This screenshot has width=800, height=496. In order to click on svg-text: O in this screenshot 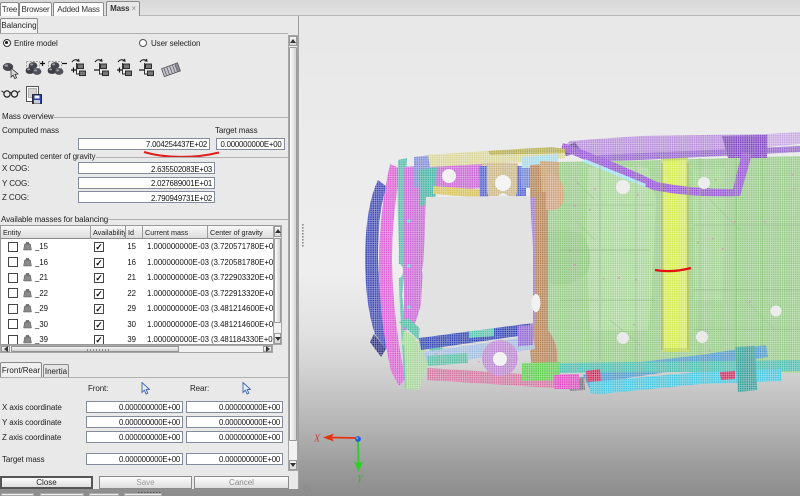, I will do `click(306, 489)`.